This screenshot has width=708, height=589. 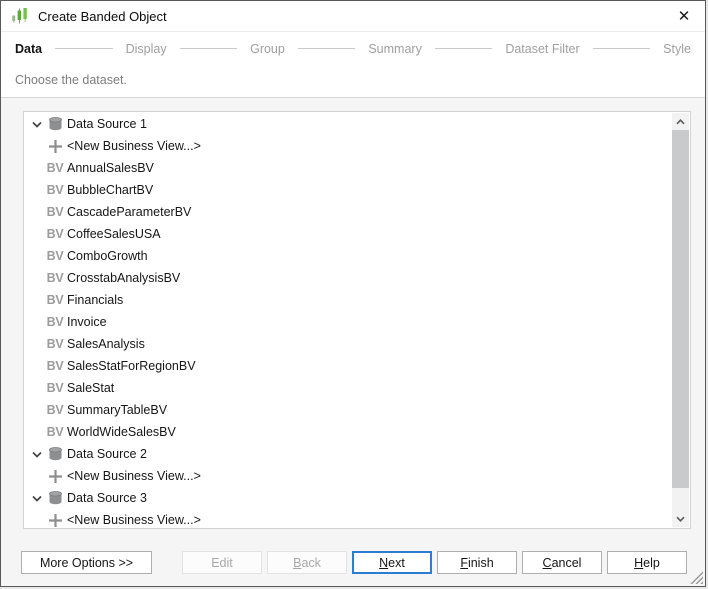 I want to click on step-group: Group, so click(x=267, y=49).